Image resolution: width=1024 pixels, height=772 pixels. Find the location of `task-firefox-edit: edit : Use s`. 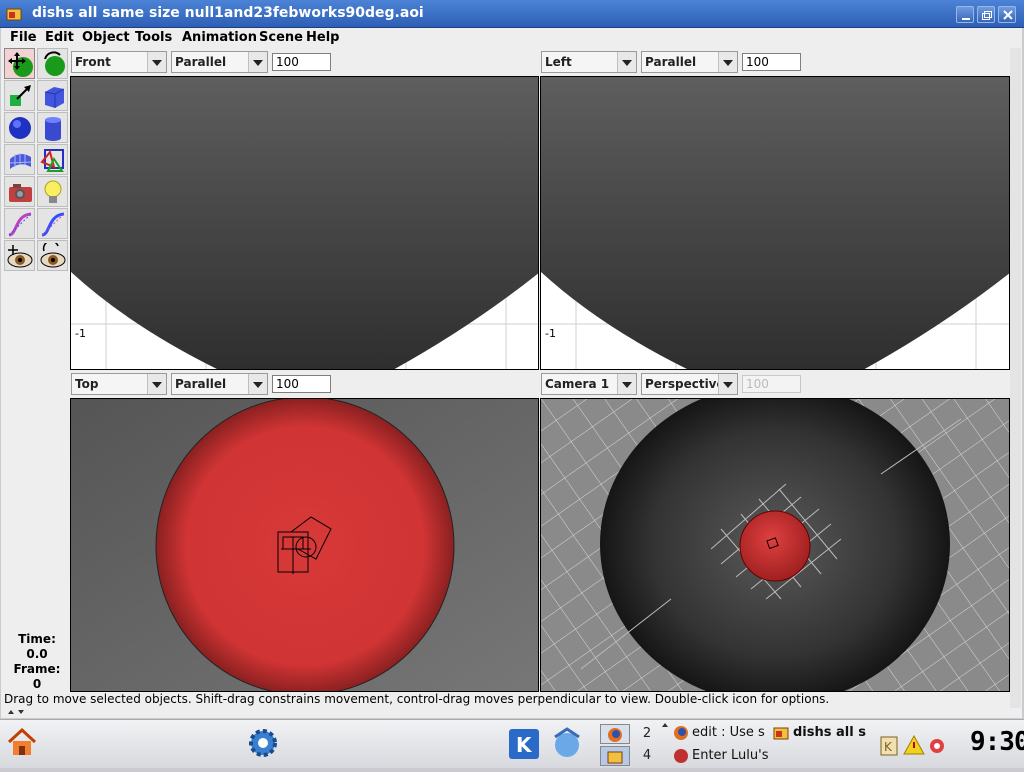

task-firefox-edit: edit : Use s is located at coordinates (730, 732).